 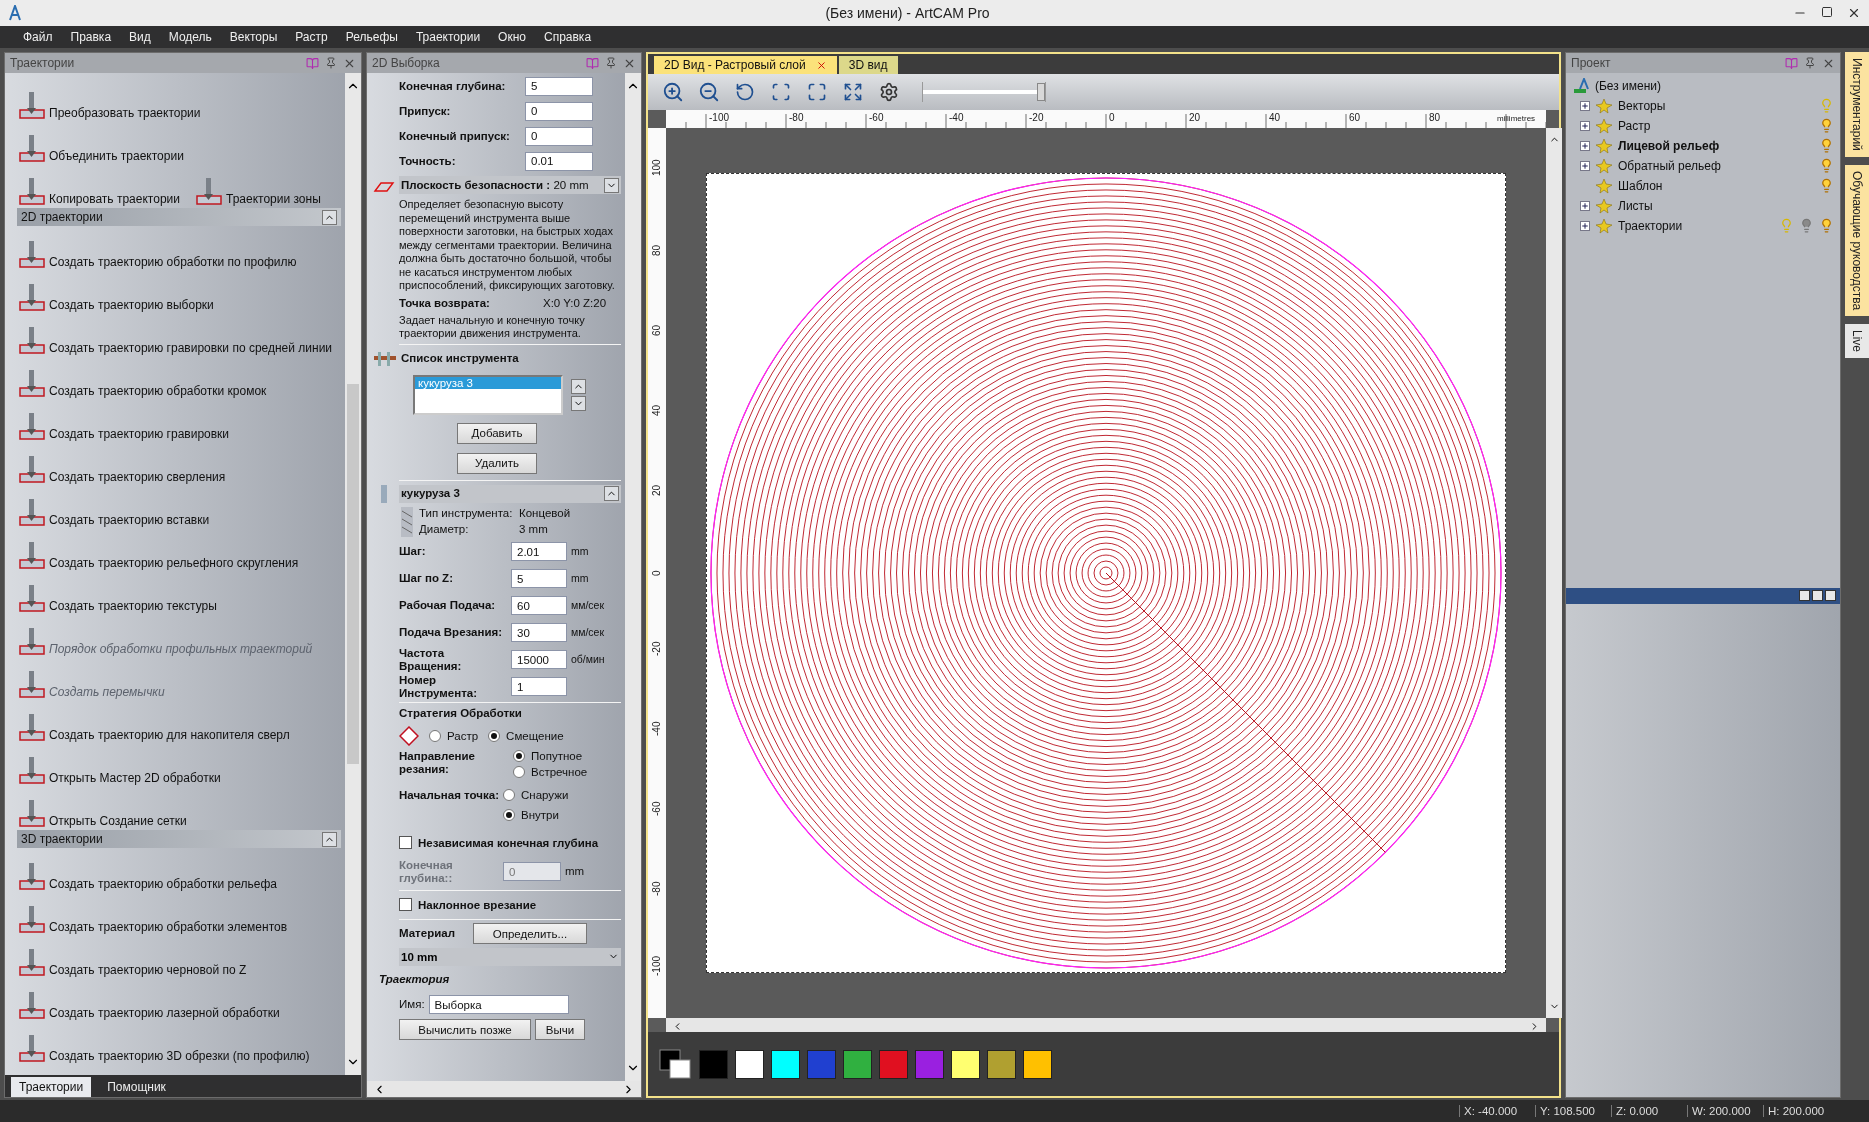 What do you see at coordinates (745, 65) in the screenshot?
I see `view-tab: 2D Вид - Растровый слой` at bounding box center [745, 65].